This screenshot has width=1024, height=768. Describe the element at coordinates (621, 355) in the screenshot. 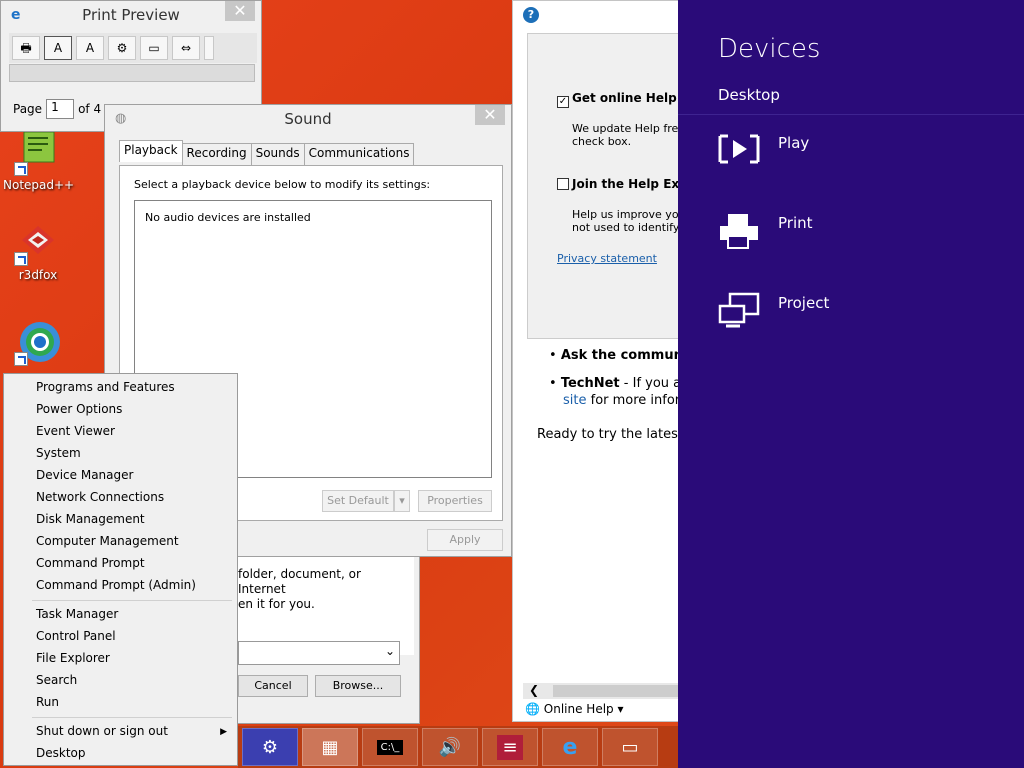

I see `ask-community-text: Ask the community` at that location.